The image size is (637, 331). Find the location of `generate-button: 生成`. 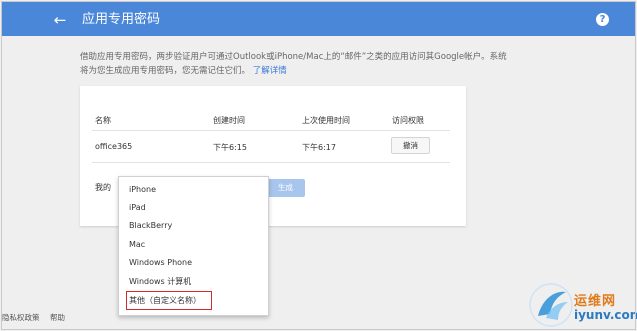

generate-button: 生成 is located at coordinates (285, 188).